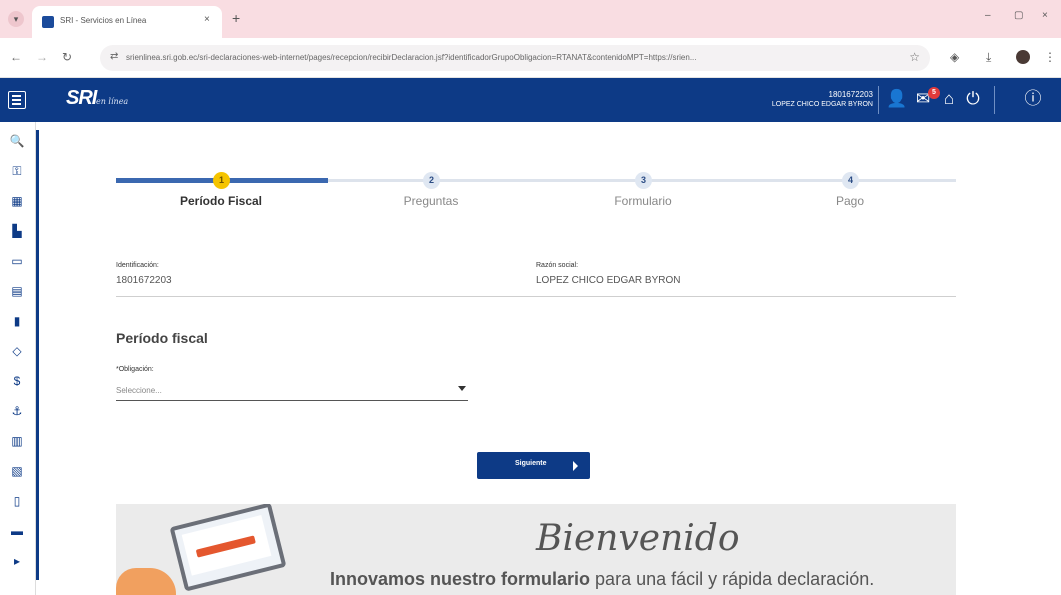  I want to click on car-icon: ▬, so click(17, 531).